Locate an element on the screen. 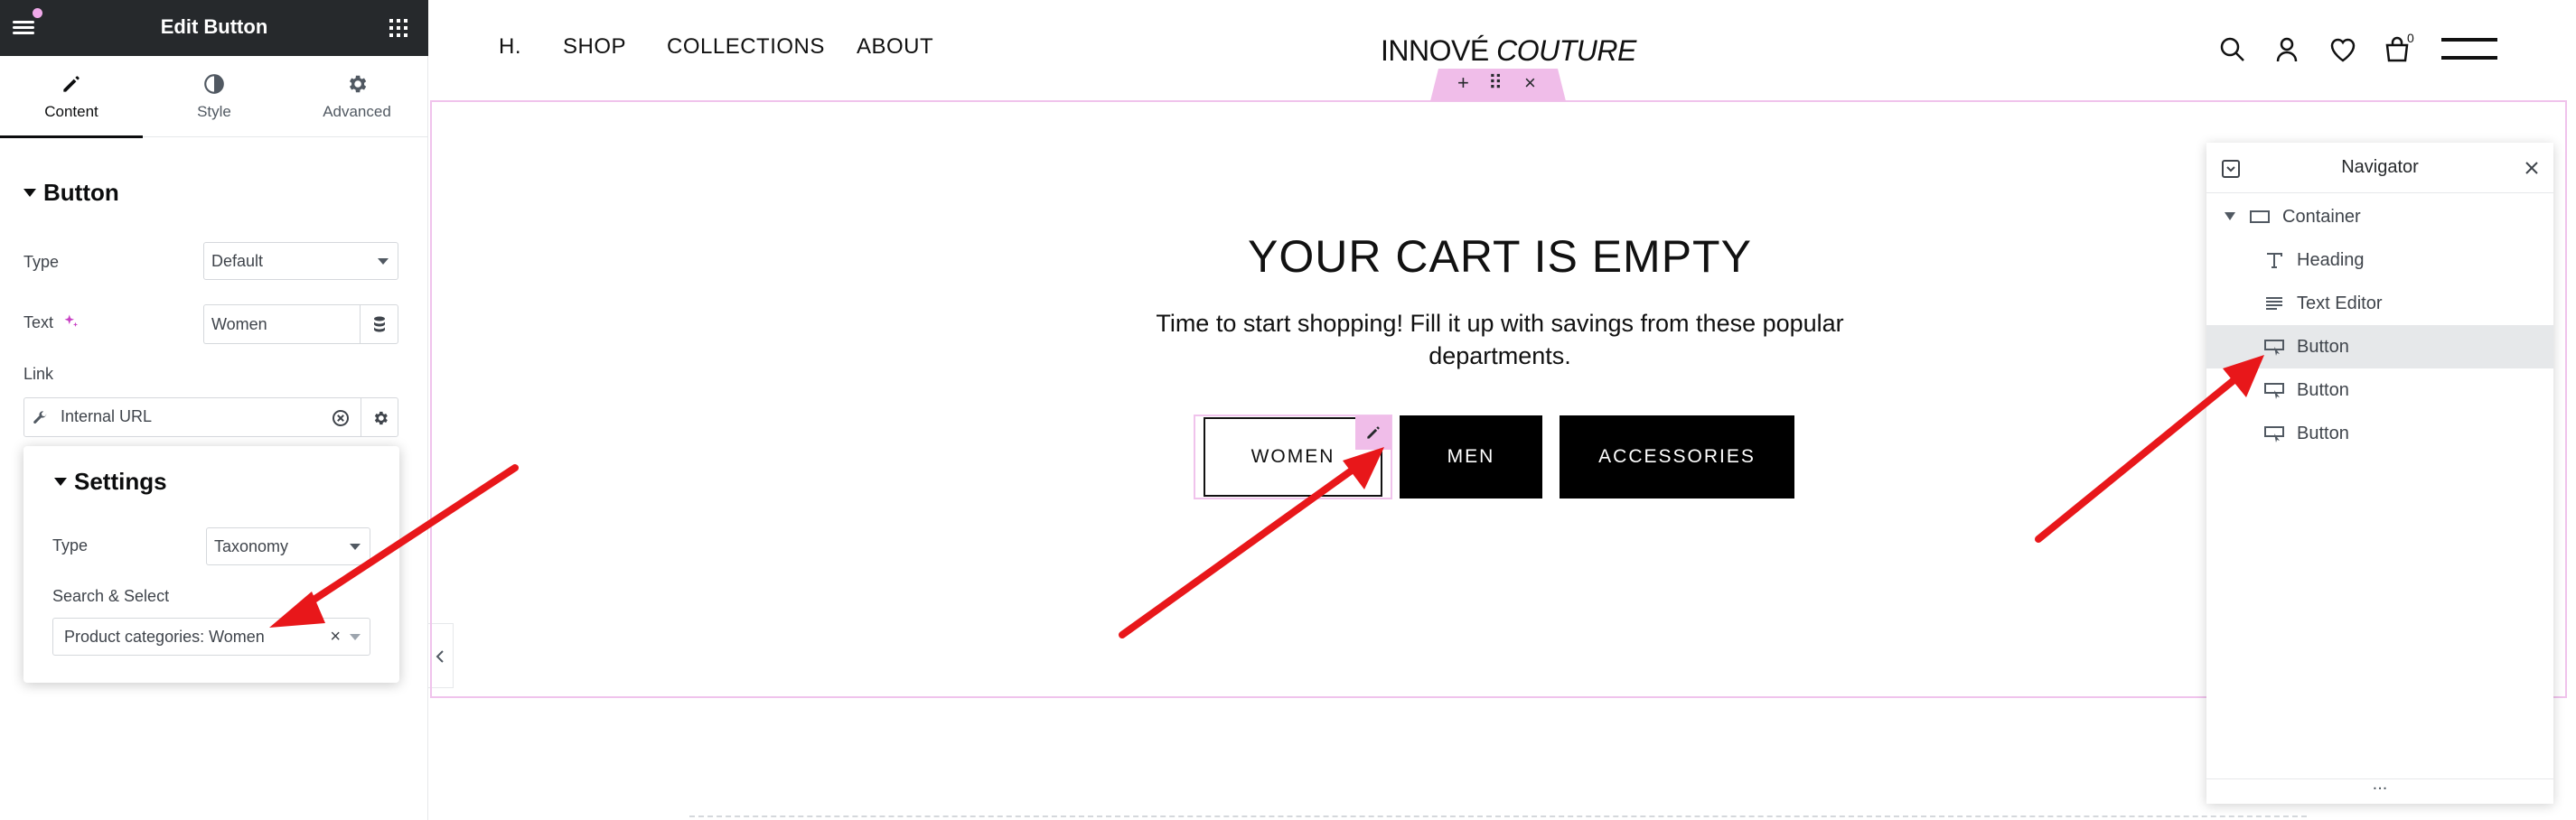 The image size is (2576, 820). logo-main: INNOVÉ is located at coordinates (1435, 50).